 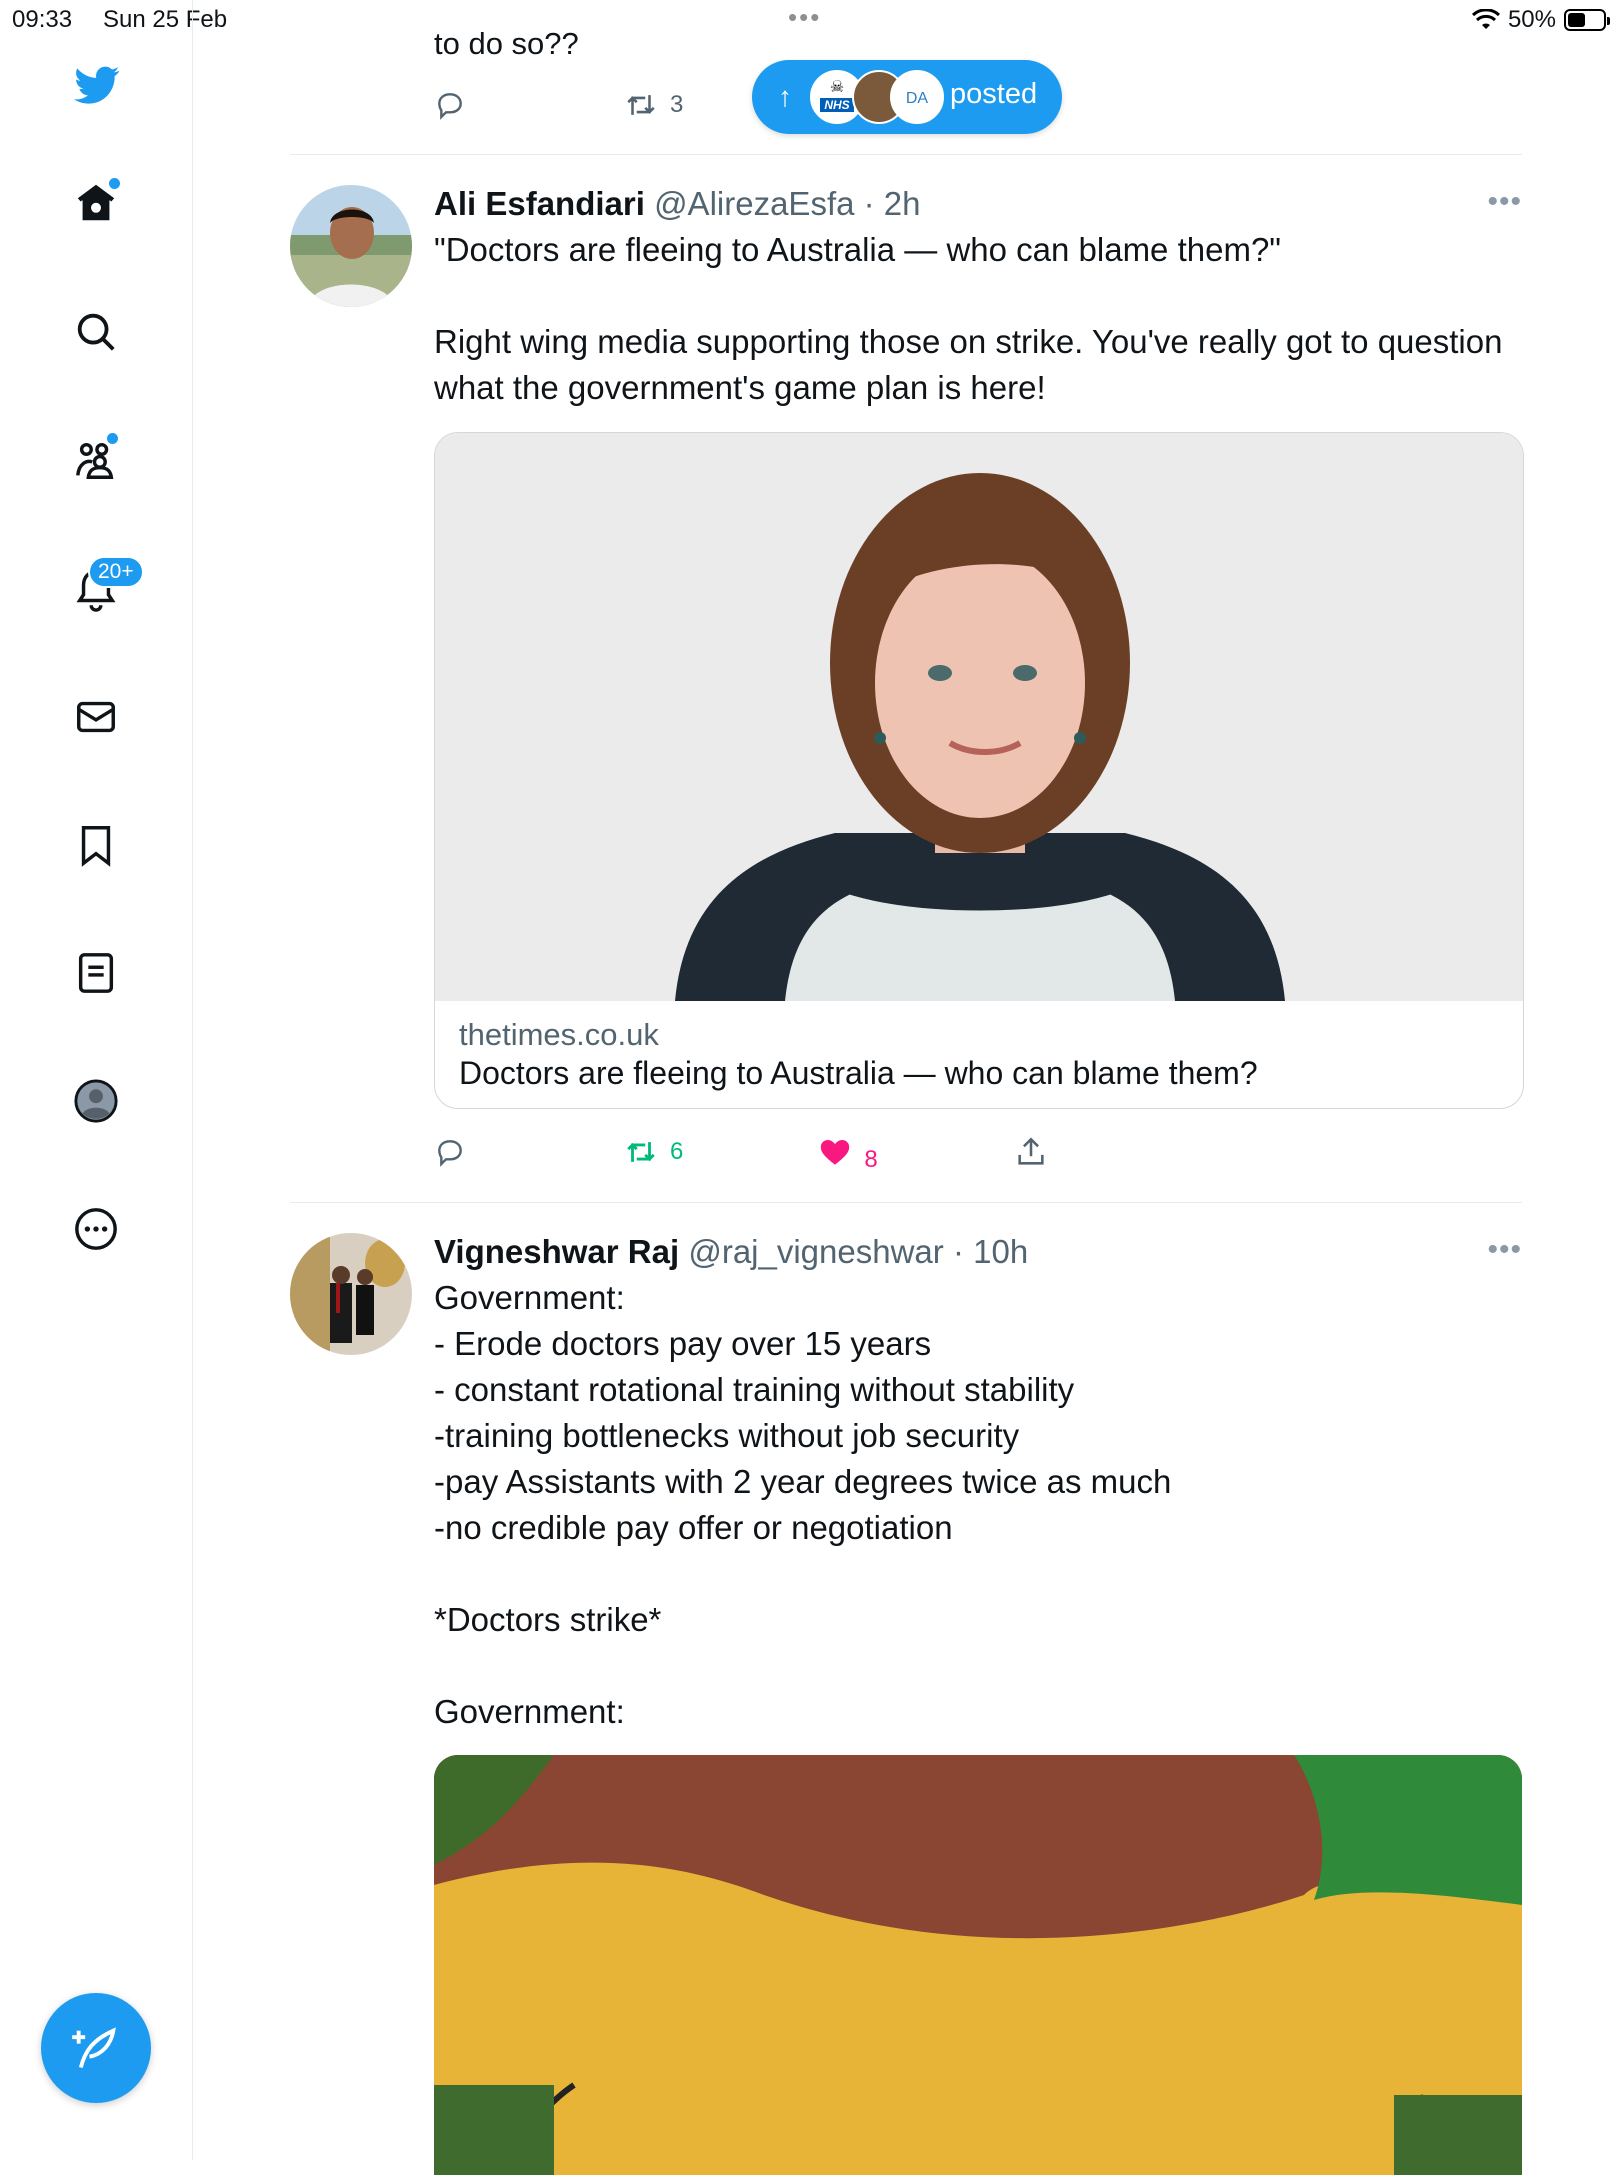 I want to click on pill-avatar: DA, so click(x=917, y=97).